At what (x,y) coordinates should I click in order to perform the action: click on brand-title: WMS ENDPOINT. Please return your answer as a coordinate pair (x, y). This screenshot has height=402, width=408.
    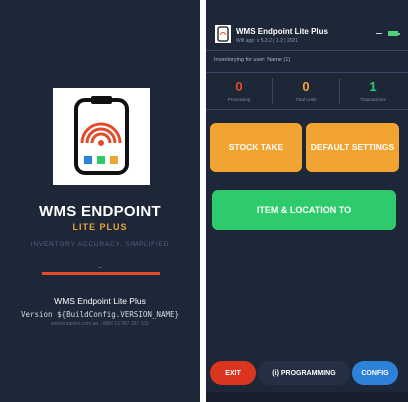
    Looking at the image, I should click on (100, 211).